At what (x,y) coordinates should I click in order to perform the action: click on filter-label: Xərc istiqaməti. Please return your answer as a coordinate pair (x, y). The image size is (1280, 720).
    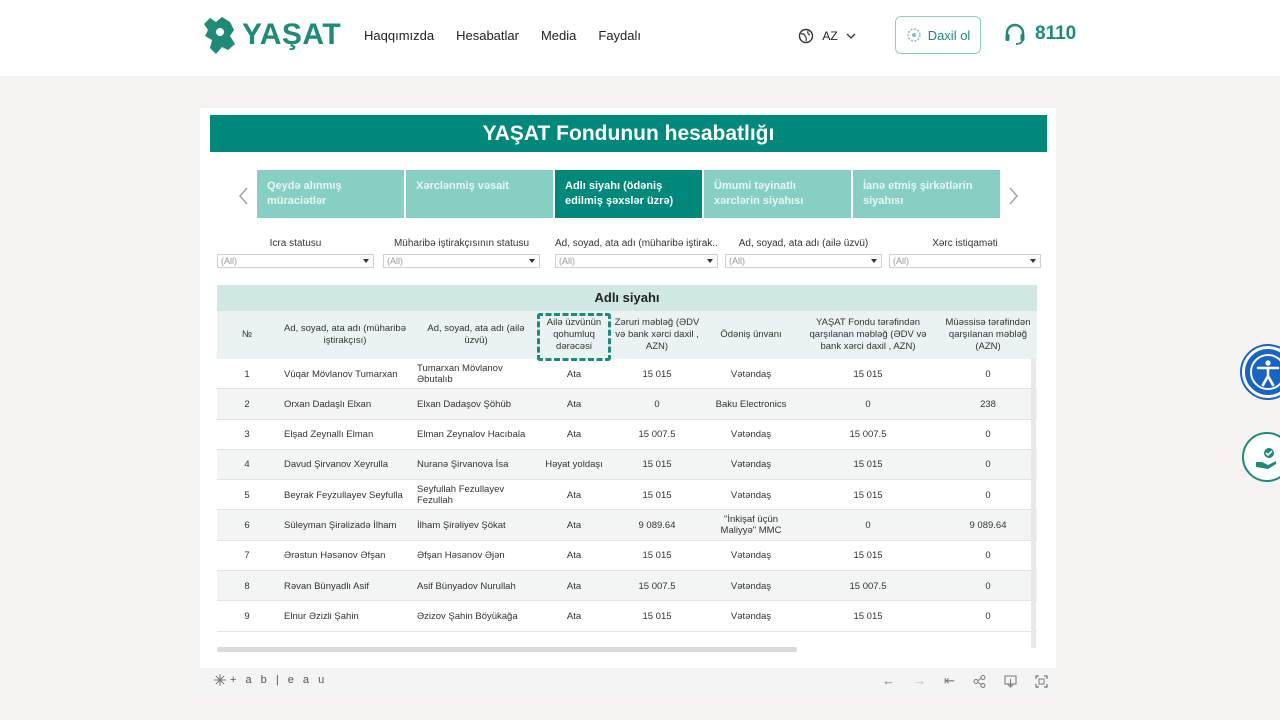
    Looking at the image, I should click on (965, 243).